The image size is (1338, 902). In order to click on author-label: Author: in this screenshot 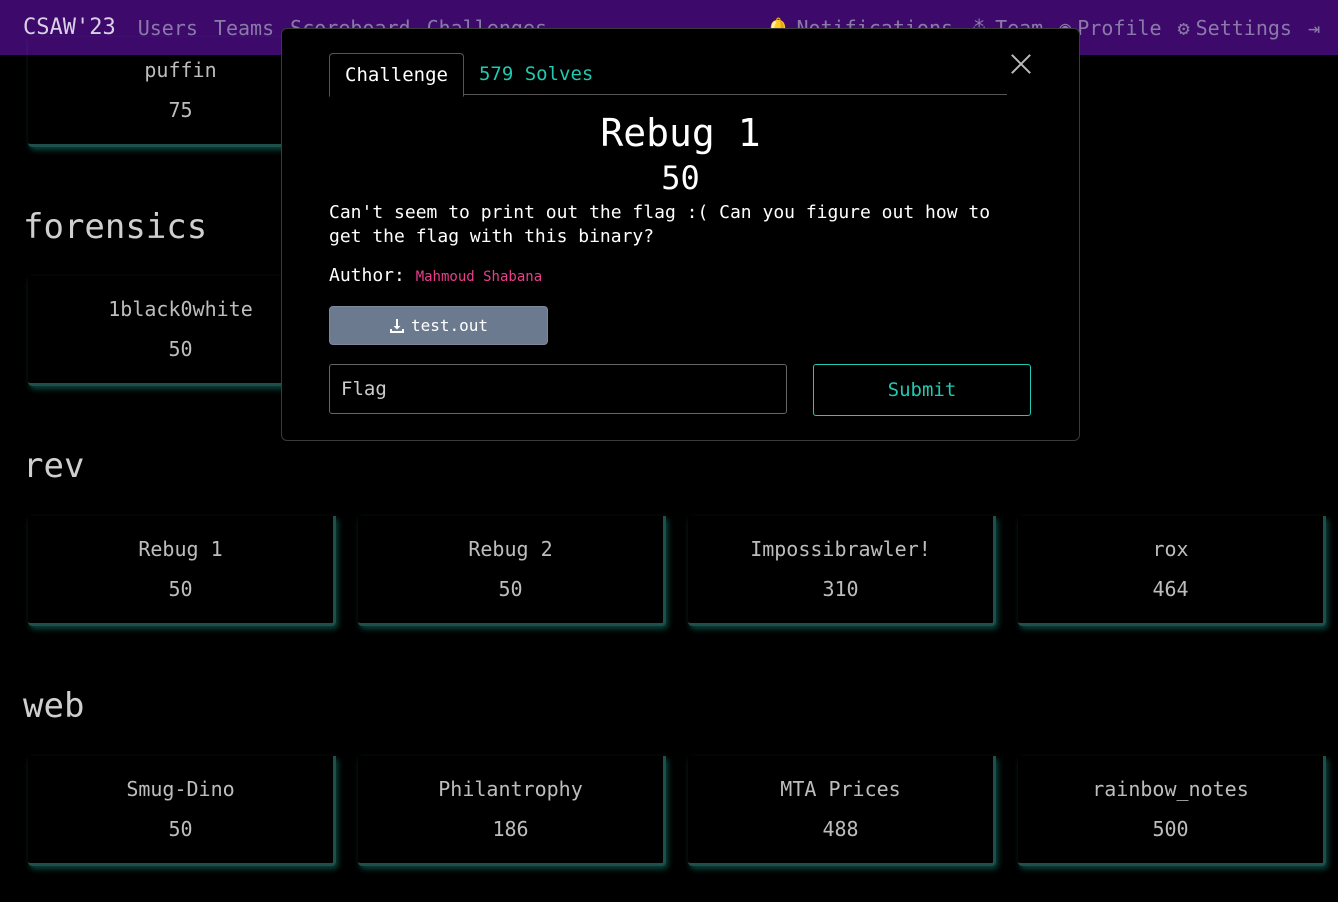, I will do `click(367, 275)`.